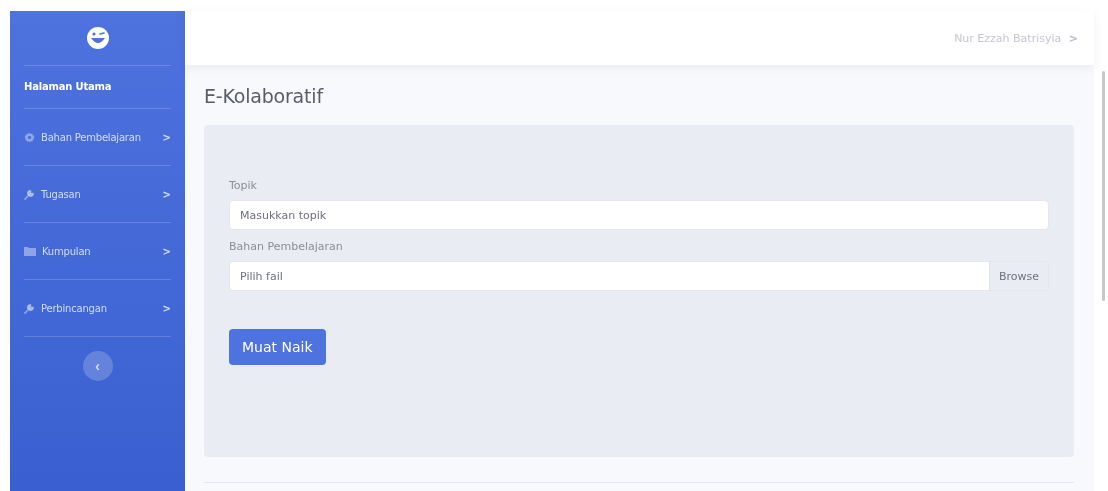 The width and height of the screenshot is (1108, 491). I want to click on gear-icon, so click(29, 137).